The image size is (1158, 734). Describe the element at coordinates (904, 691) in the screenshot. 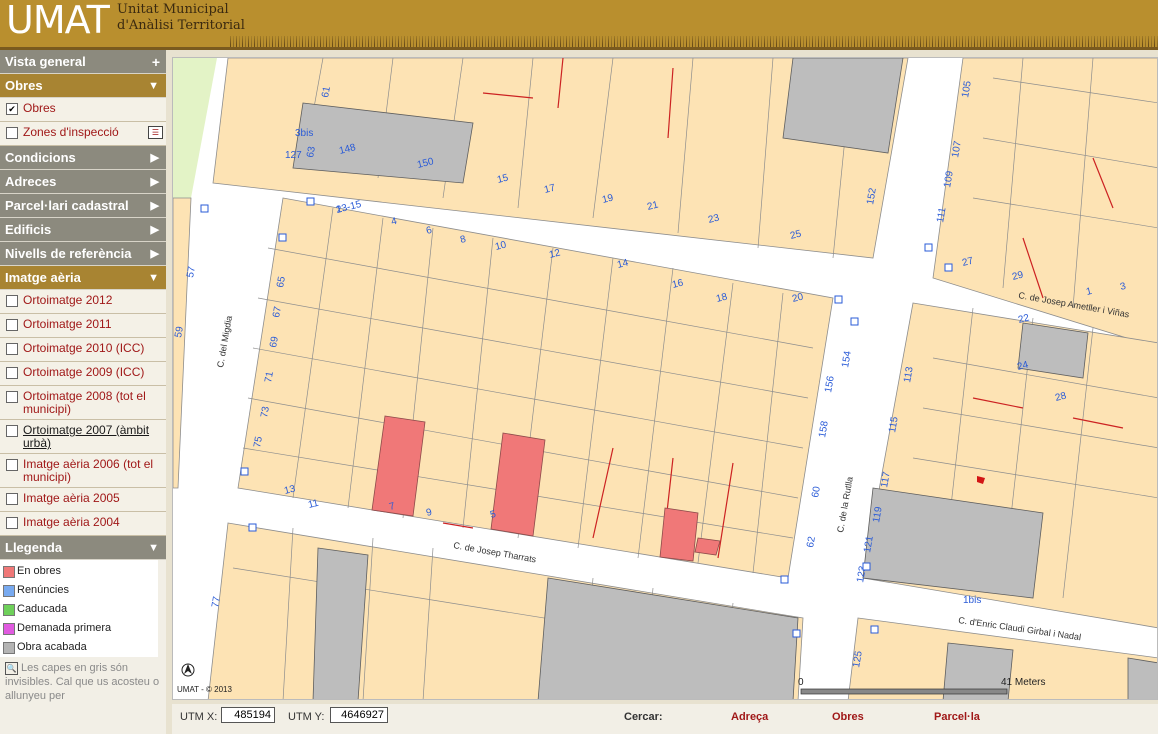

I see `scale-bar-bar` at that location.